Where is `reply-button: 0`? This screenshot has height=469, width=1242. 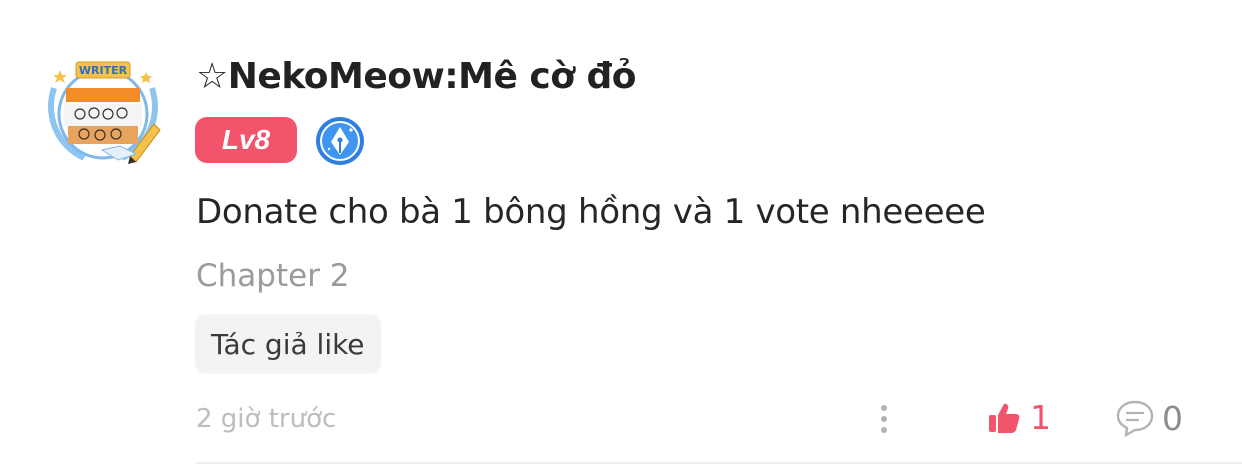
reply-button: 0 is located at coordinates (1148, 418).